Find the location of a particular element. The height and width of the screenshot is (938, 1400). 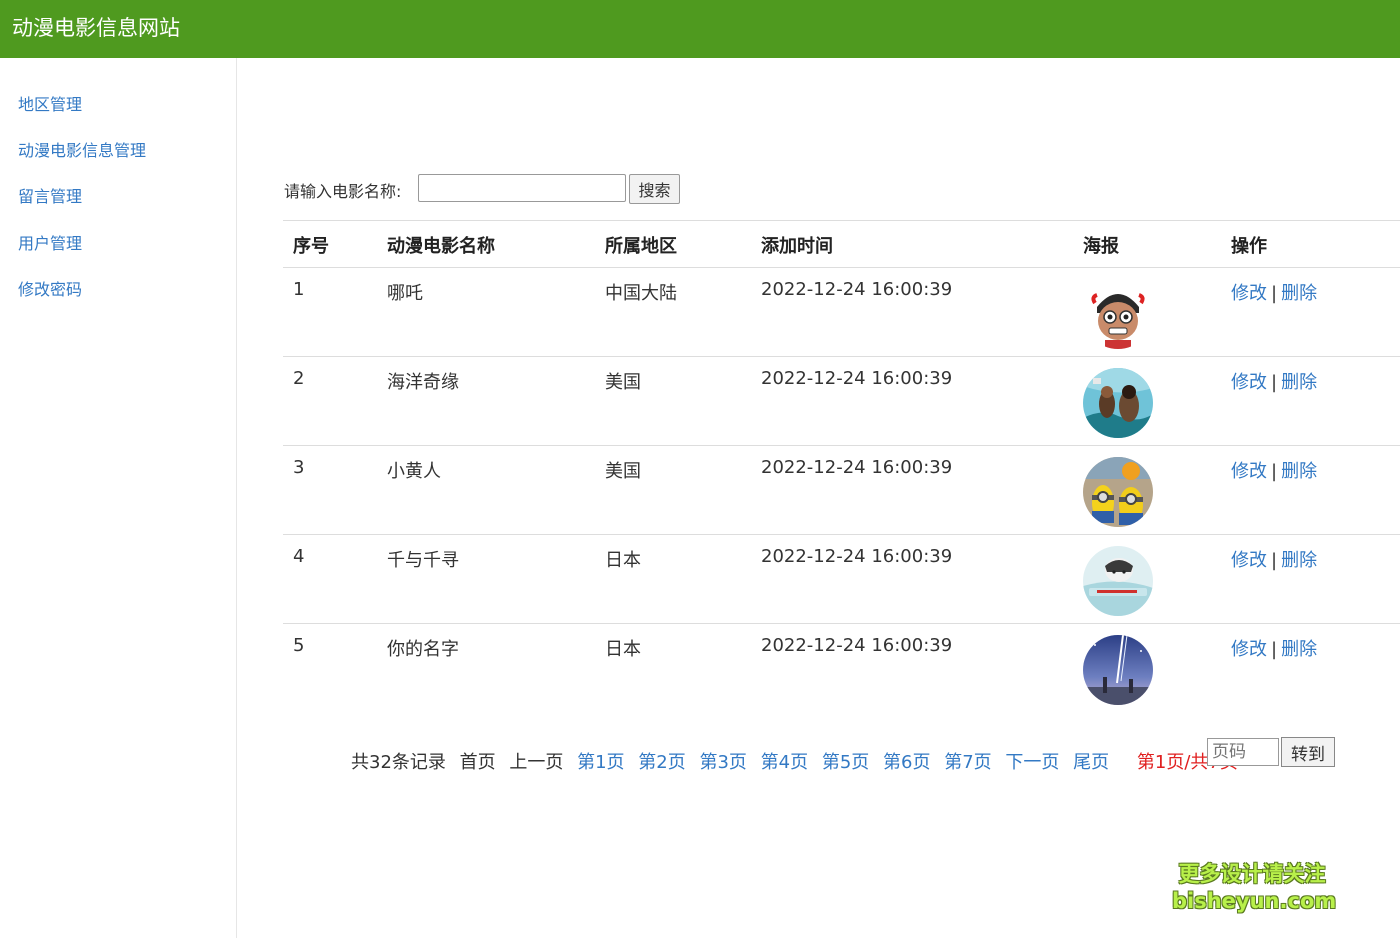

sidebar-item-password: 修改密码 is located at coordinates (50, 290).